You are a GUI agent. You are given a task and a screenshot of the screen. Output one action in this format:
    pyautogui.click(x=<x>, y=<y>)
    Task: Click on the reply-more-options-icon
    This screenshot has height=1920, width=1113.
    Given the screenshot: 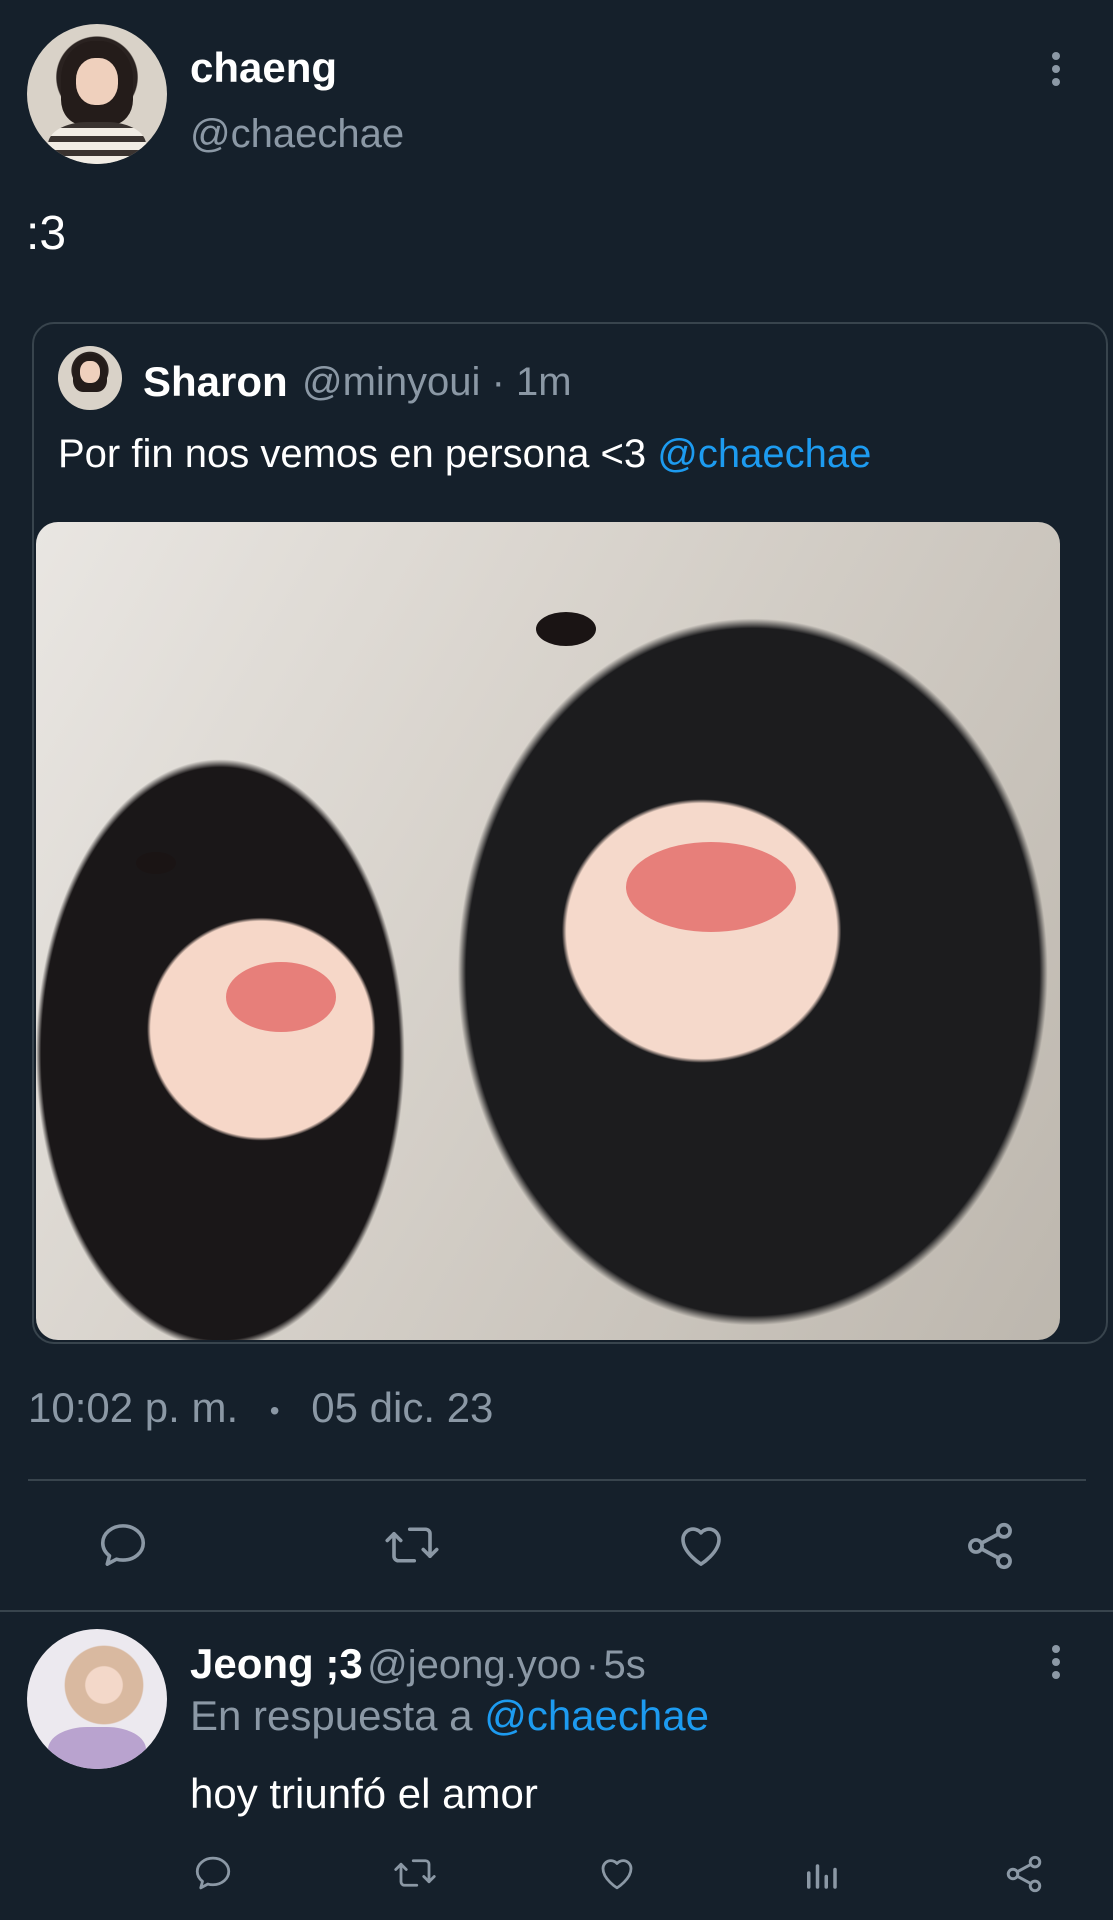 What is the action you would take?
    pyautogui.click(x=1056, y=1664)
    